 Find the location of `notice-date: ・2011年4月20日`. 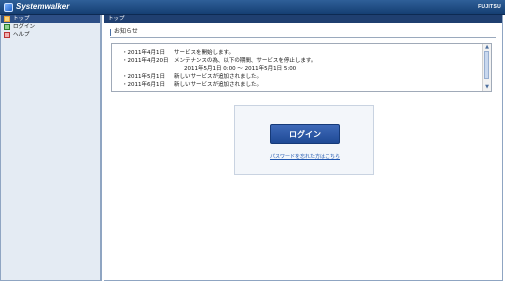

notice-date: ・2011年4月20日 is located at coordinates (145, 61).